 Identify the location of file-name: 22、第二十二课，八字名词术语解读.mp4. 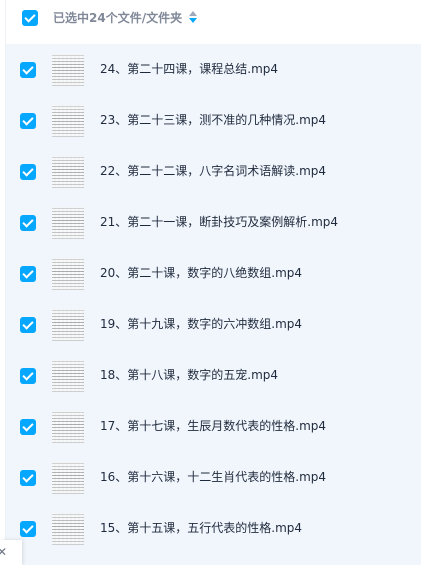
(213, 171).